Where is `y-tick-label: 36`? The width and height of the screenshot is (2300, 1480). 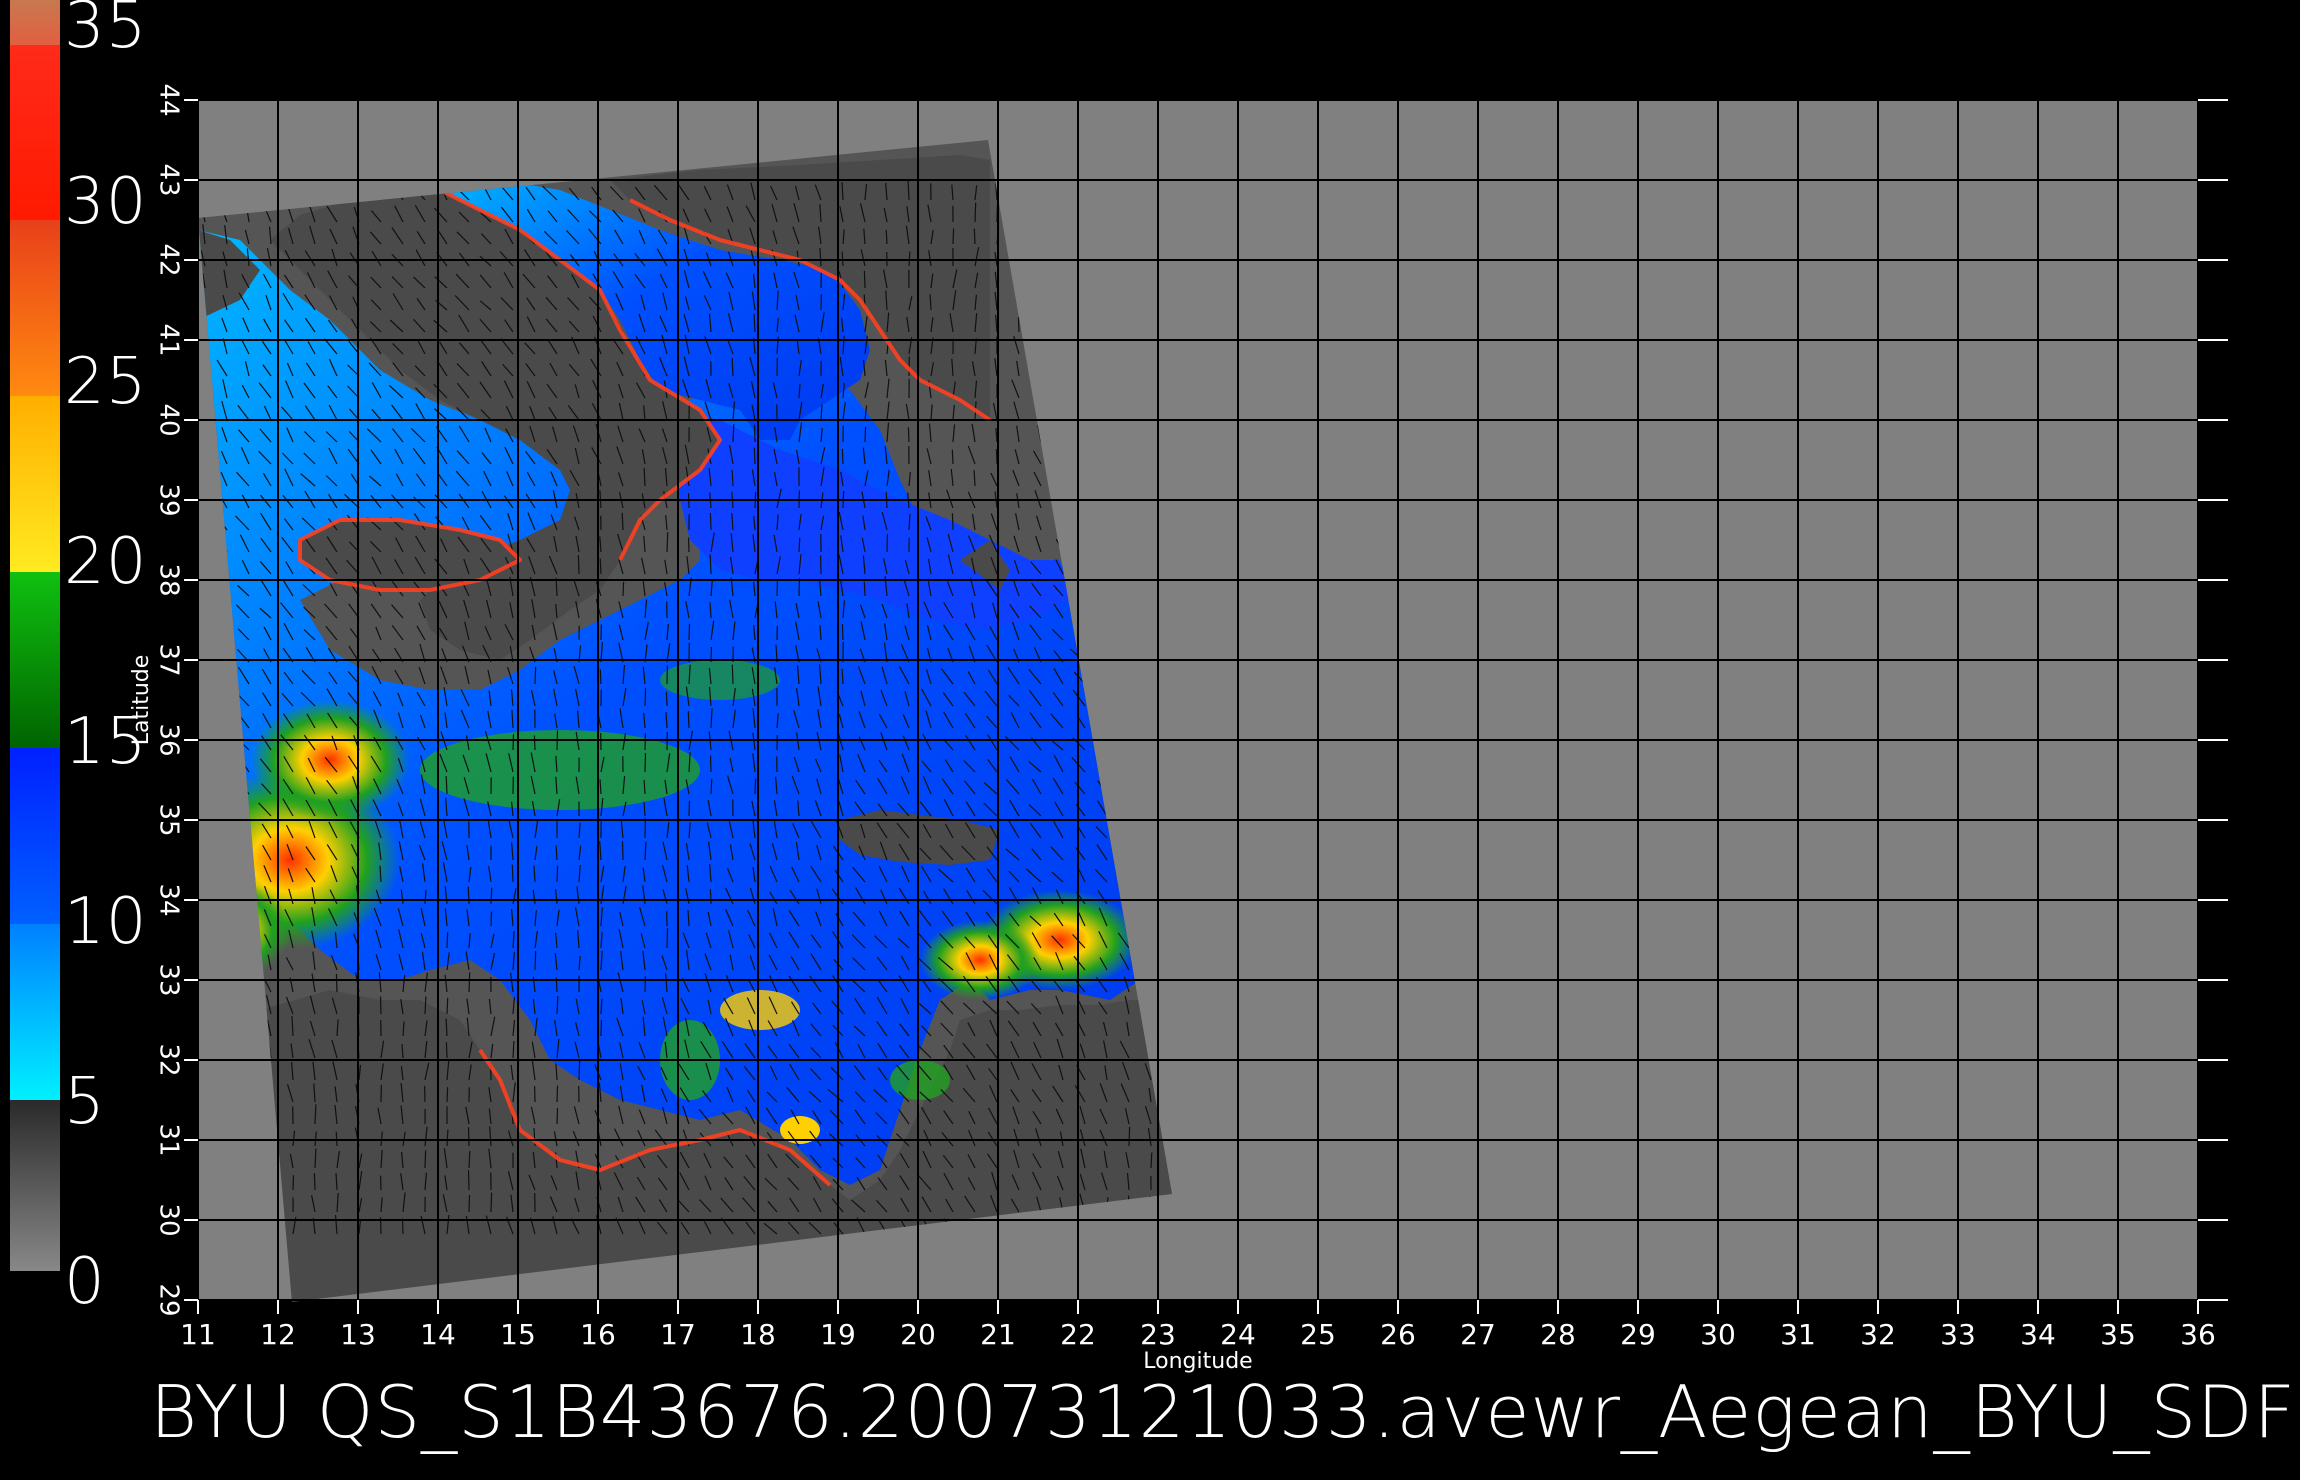
y-tick-label: 36 is located at coordinates (169, 739).